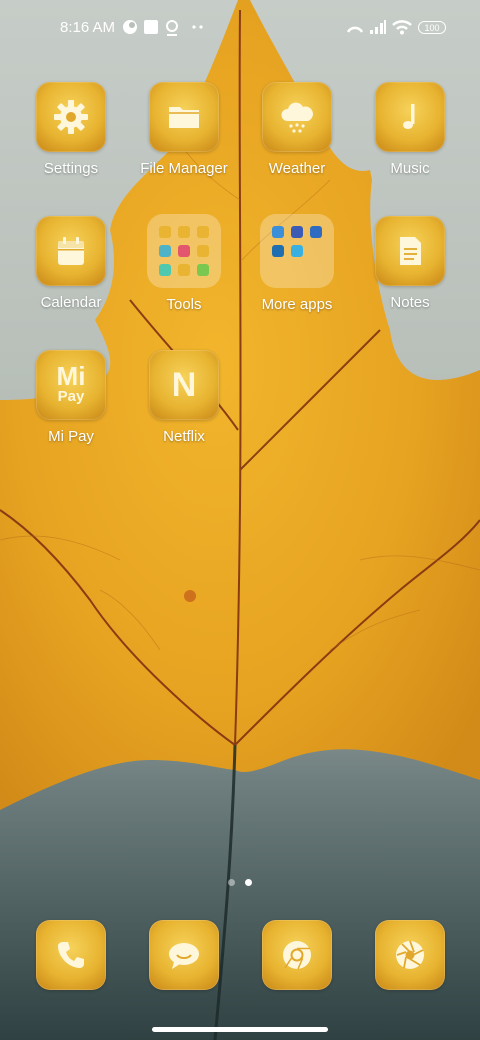 Image resolution: width=480 pixels, height=1040 pixels. I want to click on dock-messages, so click(184, 955).